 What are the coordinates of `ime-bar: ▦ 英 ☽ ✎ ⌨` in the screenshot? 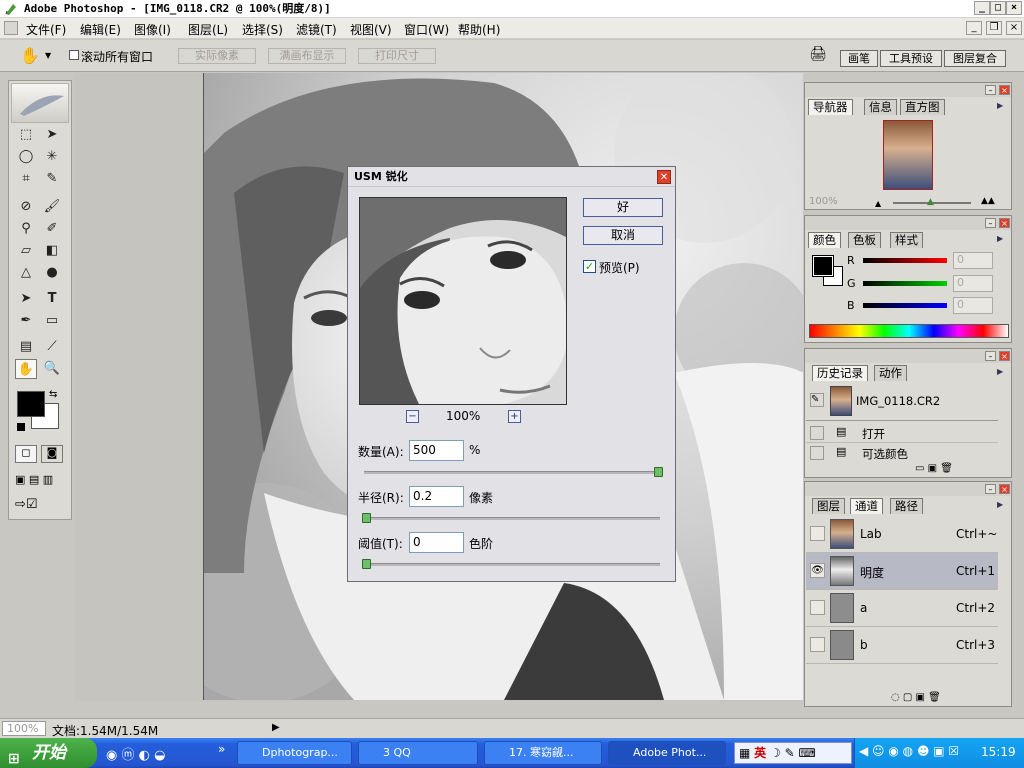 It's located at (793, 753).